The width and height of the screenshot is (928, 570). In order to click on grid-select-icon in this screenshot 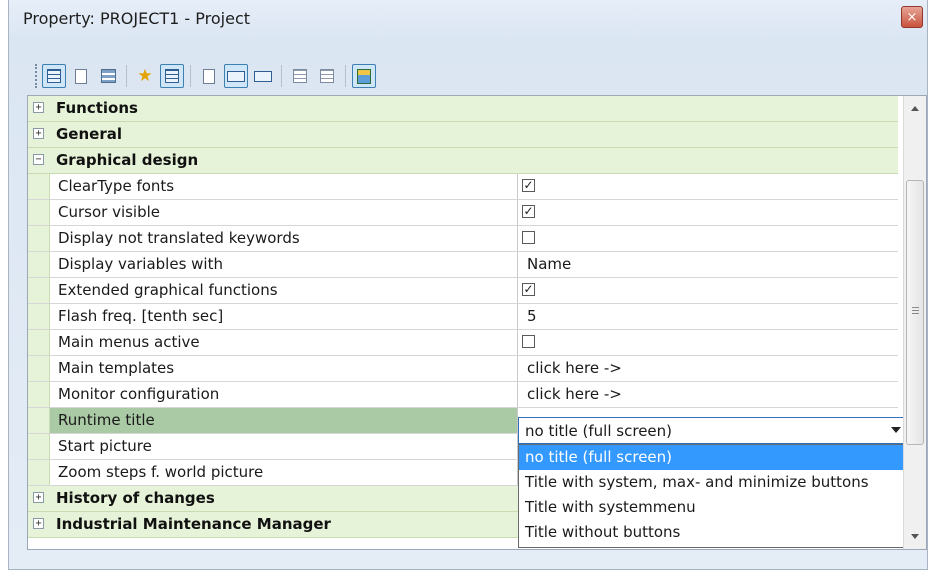, I will do `click(172, 76)`.